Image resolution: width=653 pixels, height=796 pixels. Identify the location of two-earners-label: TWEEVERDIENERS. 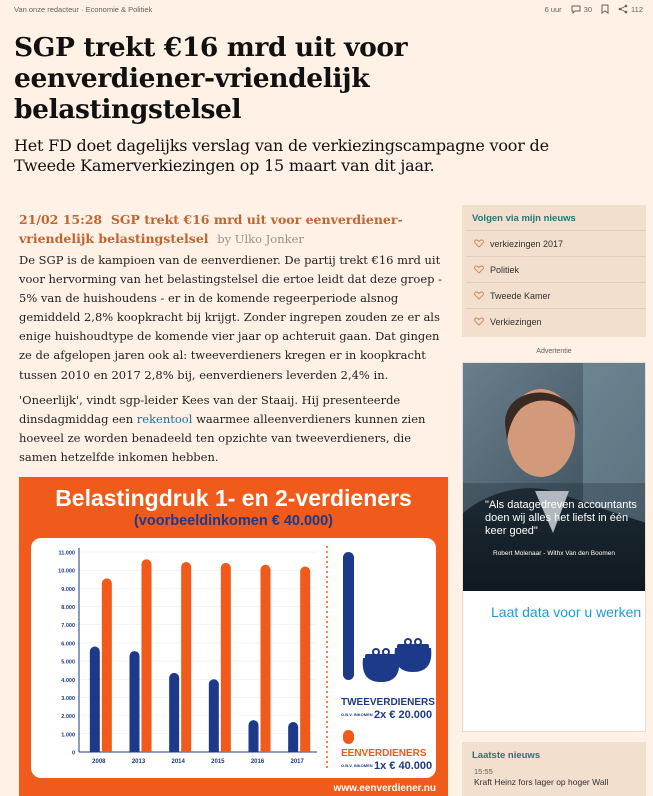
(388, 702).